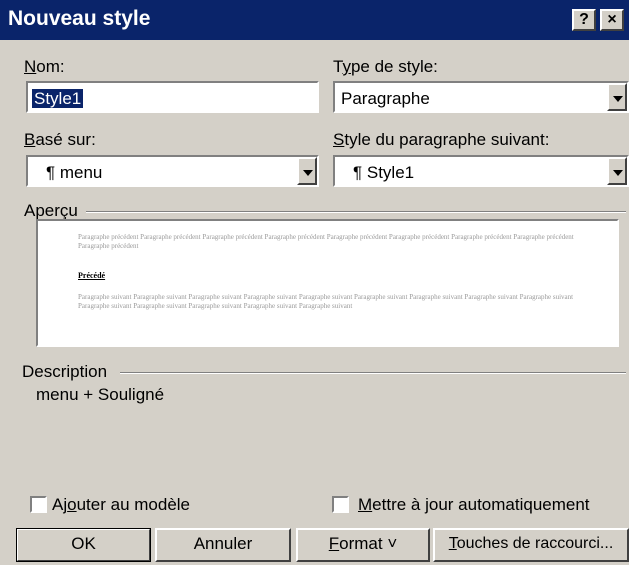 The height and width of the screenshot is (565, 629). I want to click on add-to-template-checkbox, so click(38, 504).